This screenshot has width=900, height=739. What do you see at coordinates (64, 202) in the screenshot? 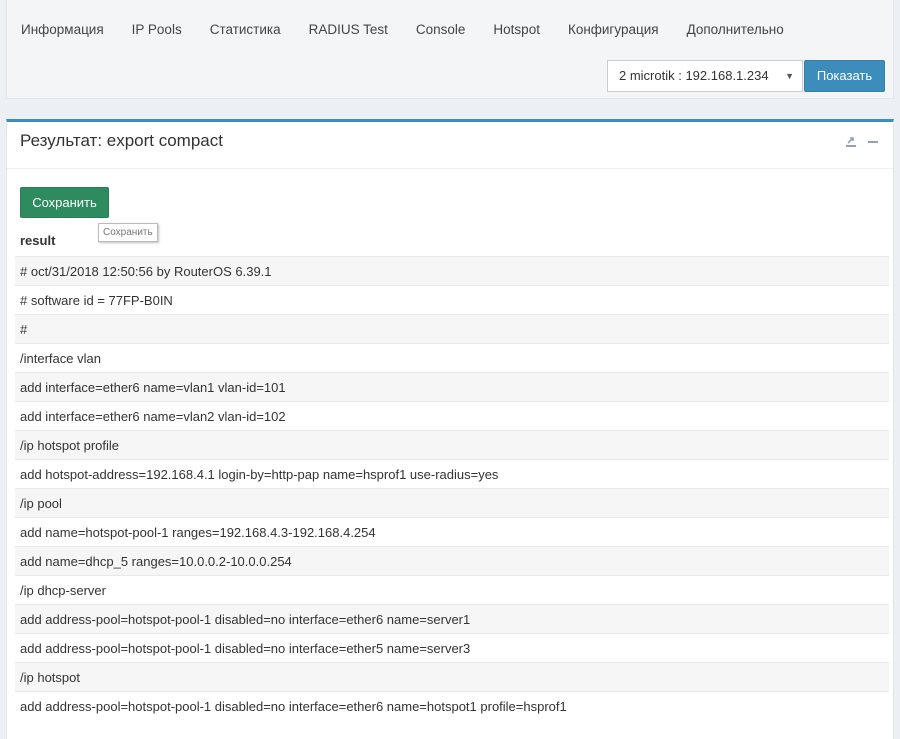
I see `save-button: Сохранить` at bounding box center [64, 202].